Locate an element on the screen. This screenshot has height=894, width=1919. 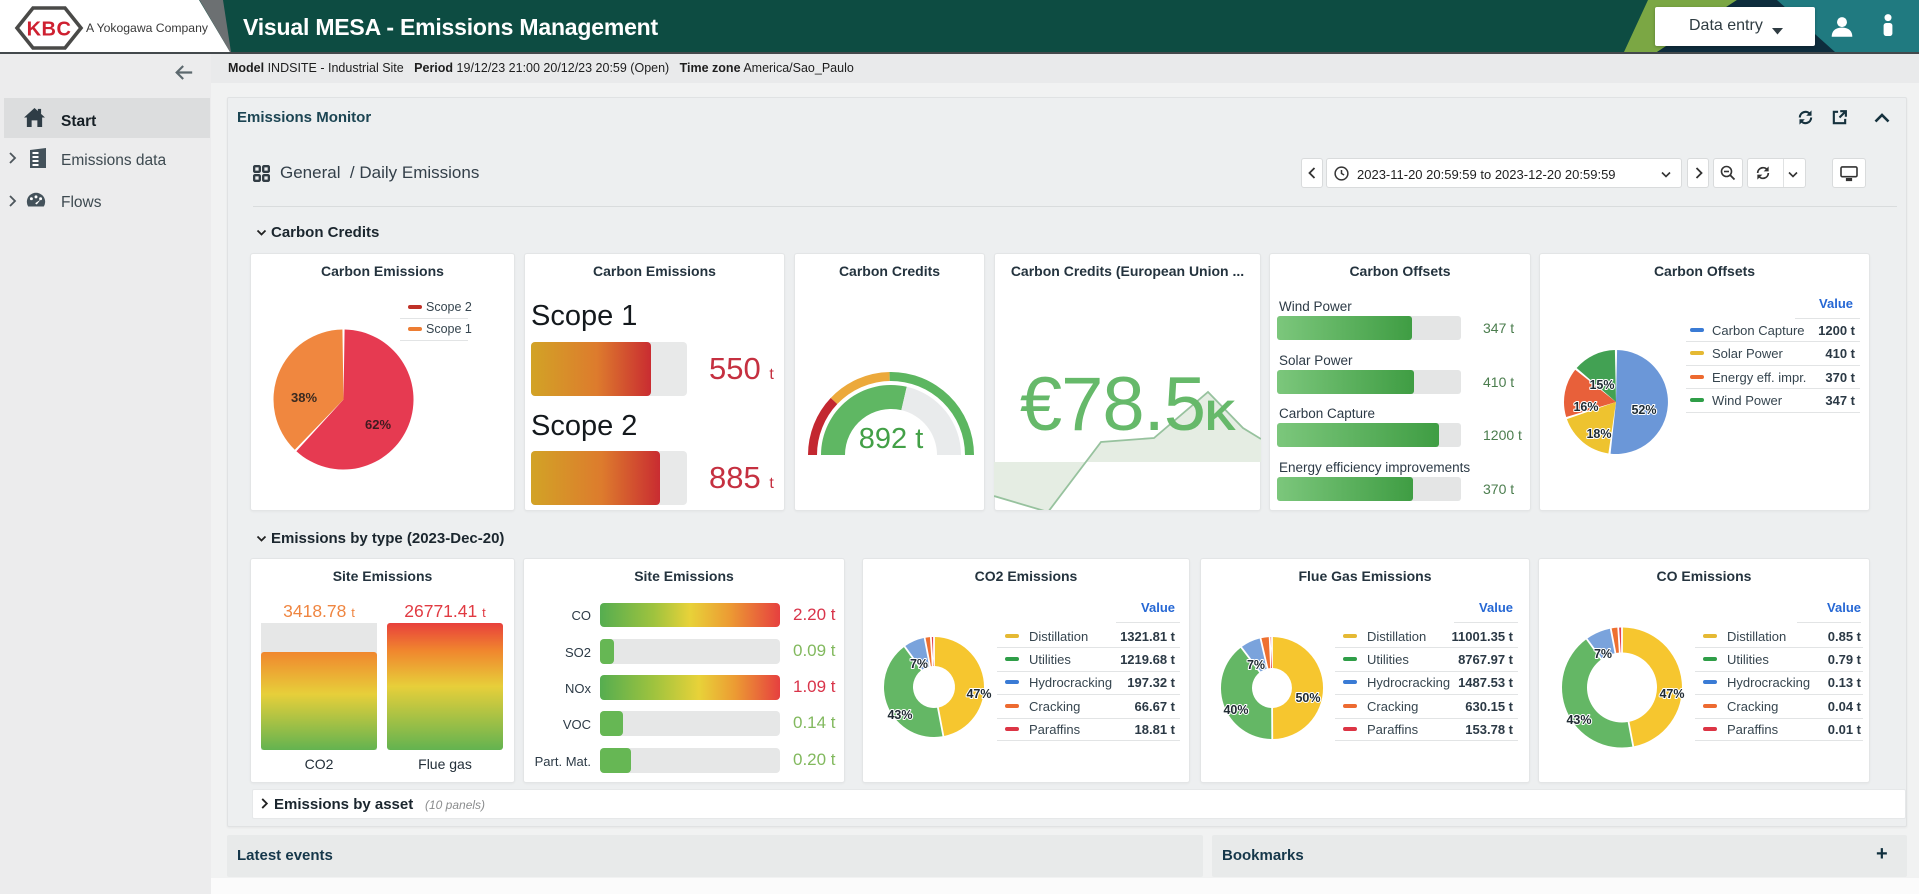
svg-text: 18% is located at coordinates (1598, 434).